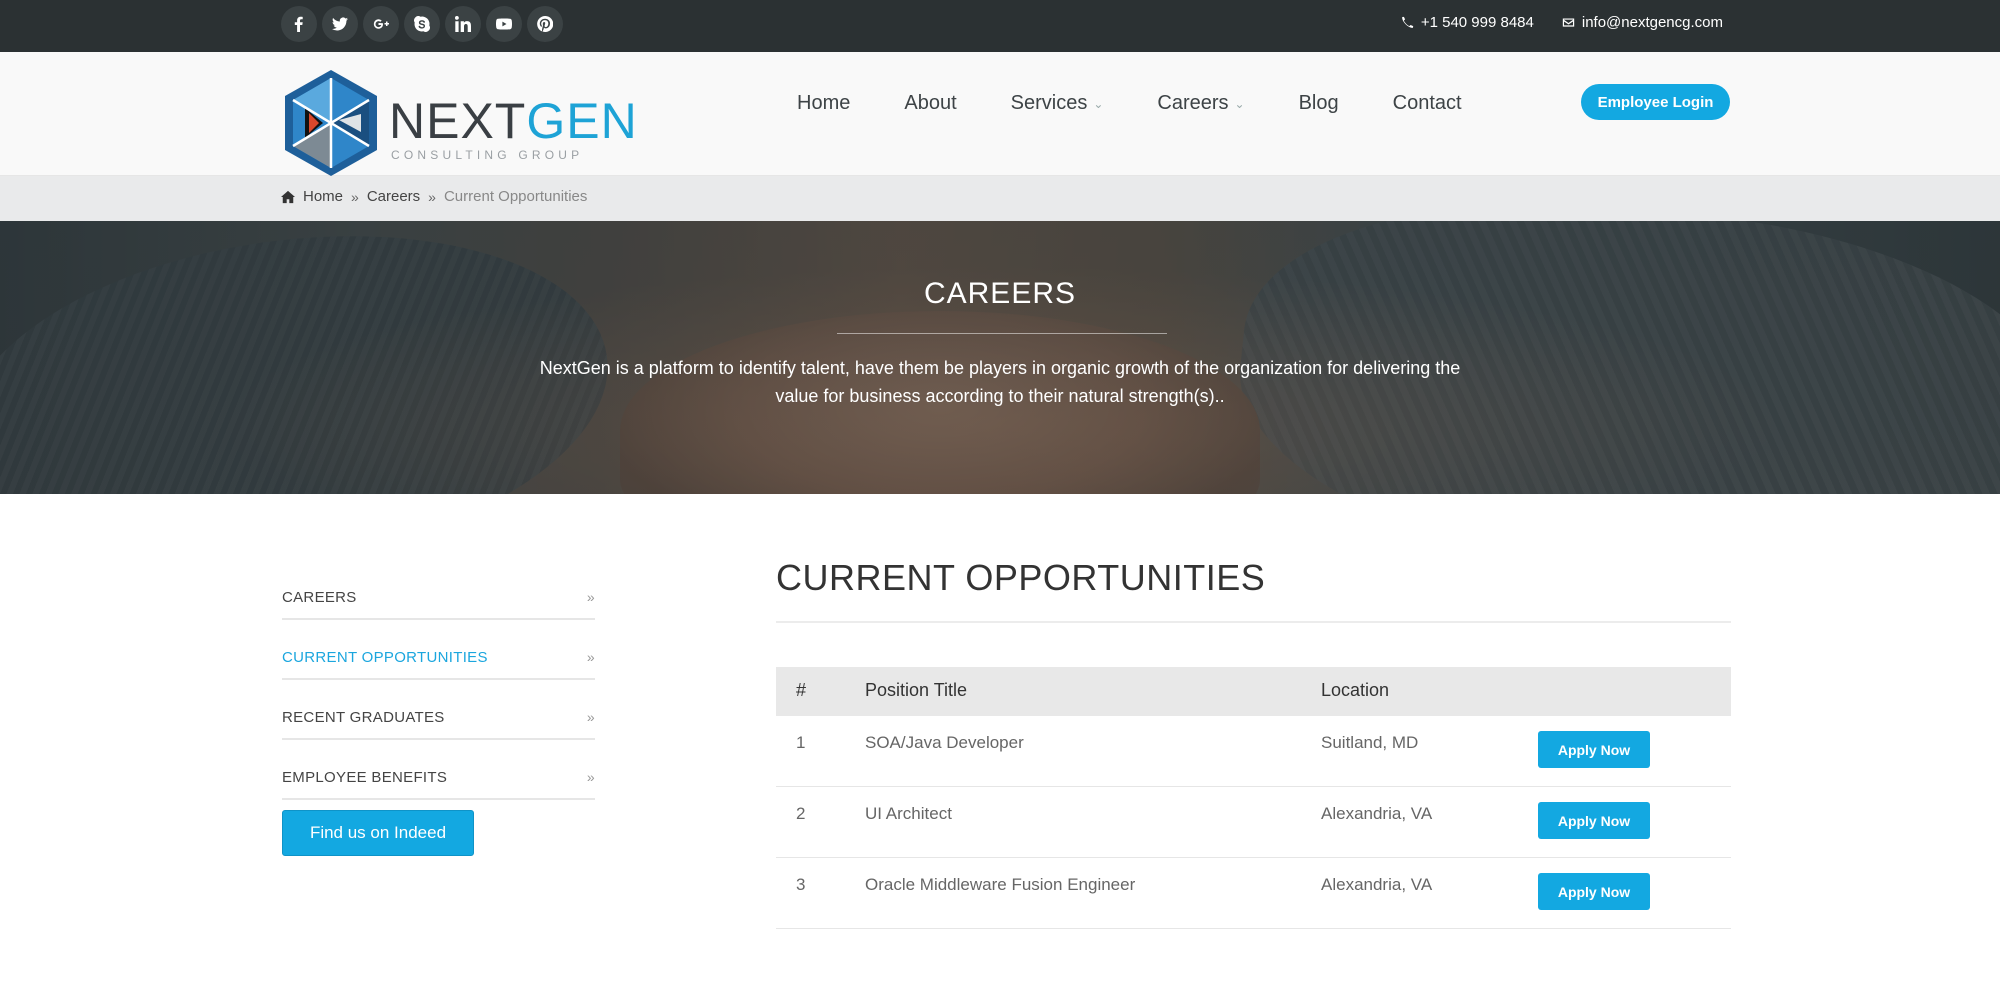 The width and height of the screenshot is (2000, 985). I want to click on row-number: 2, so click(801, 813).